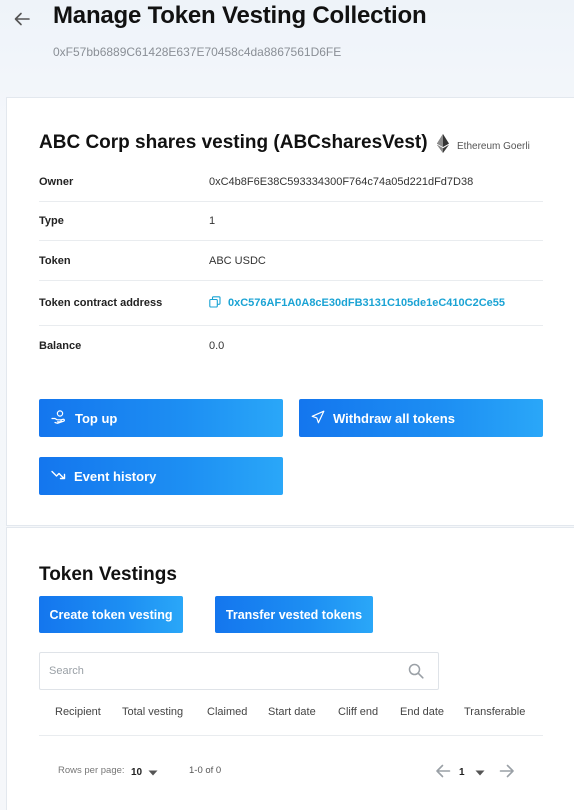 This screenshot has height=810, width=574. I want to click on balance-value: 0.0, so click(217, 346).